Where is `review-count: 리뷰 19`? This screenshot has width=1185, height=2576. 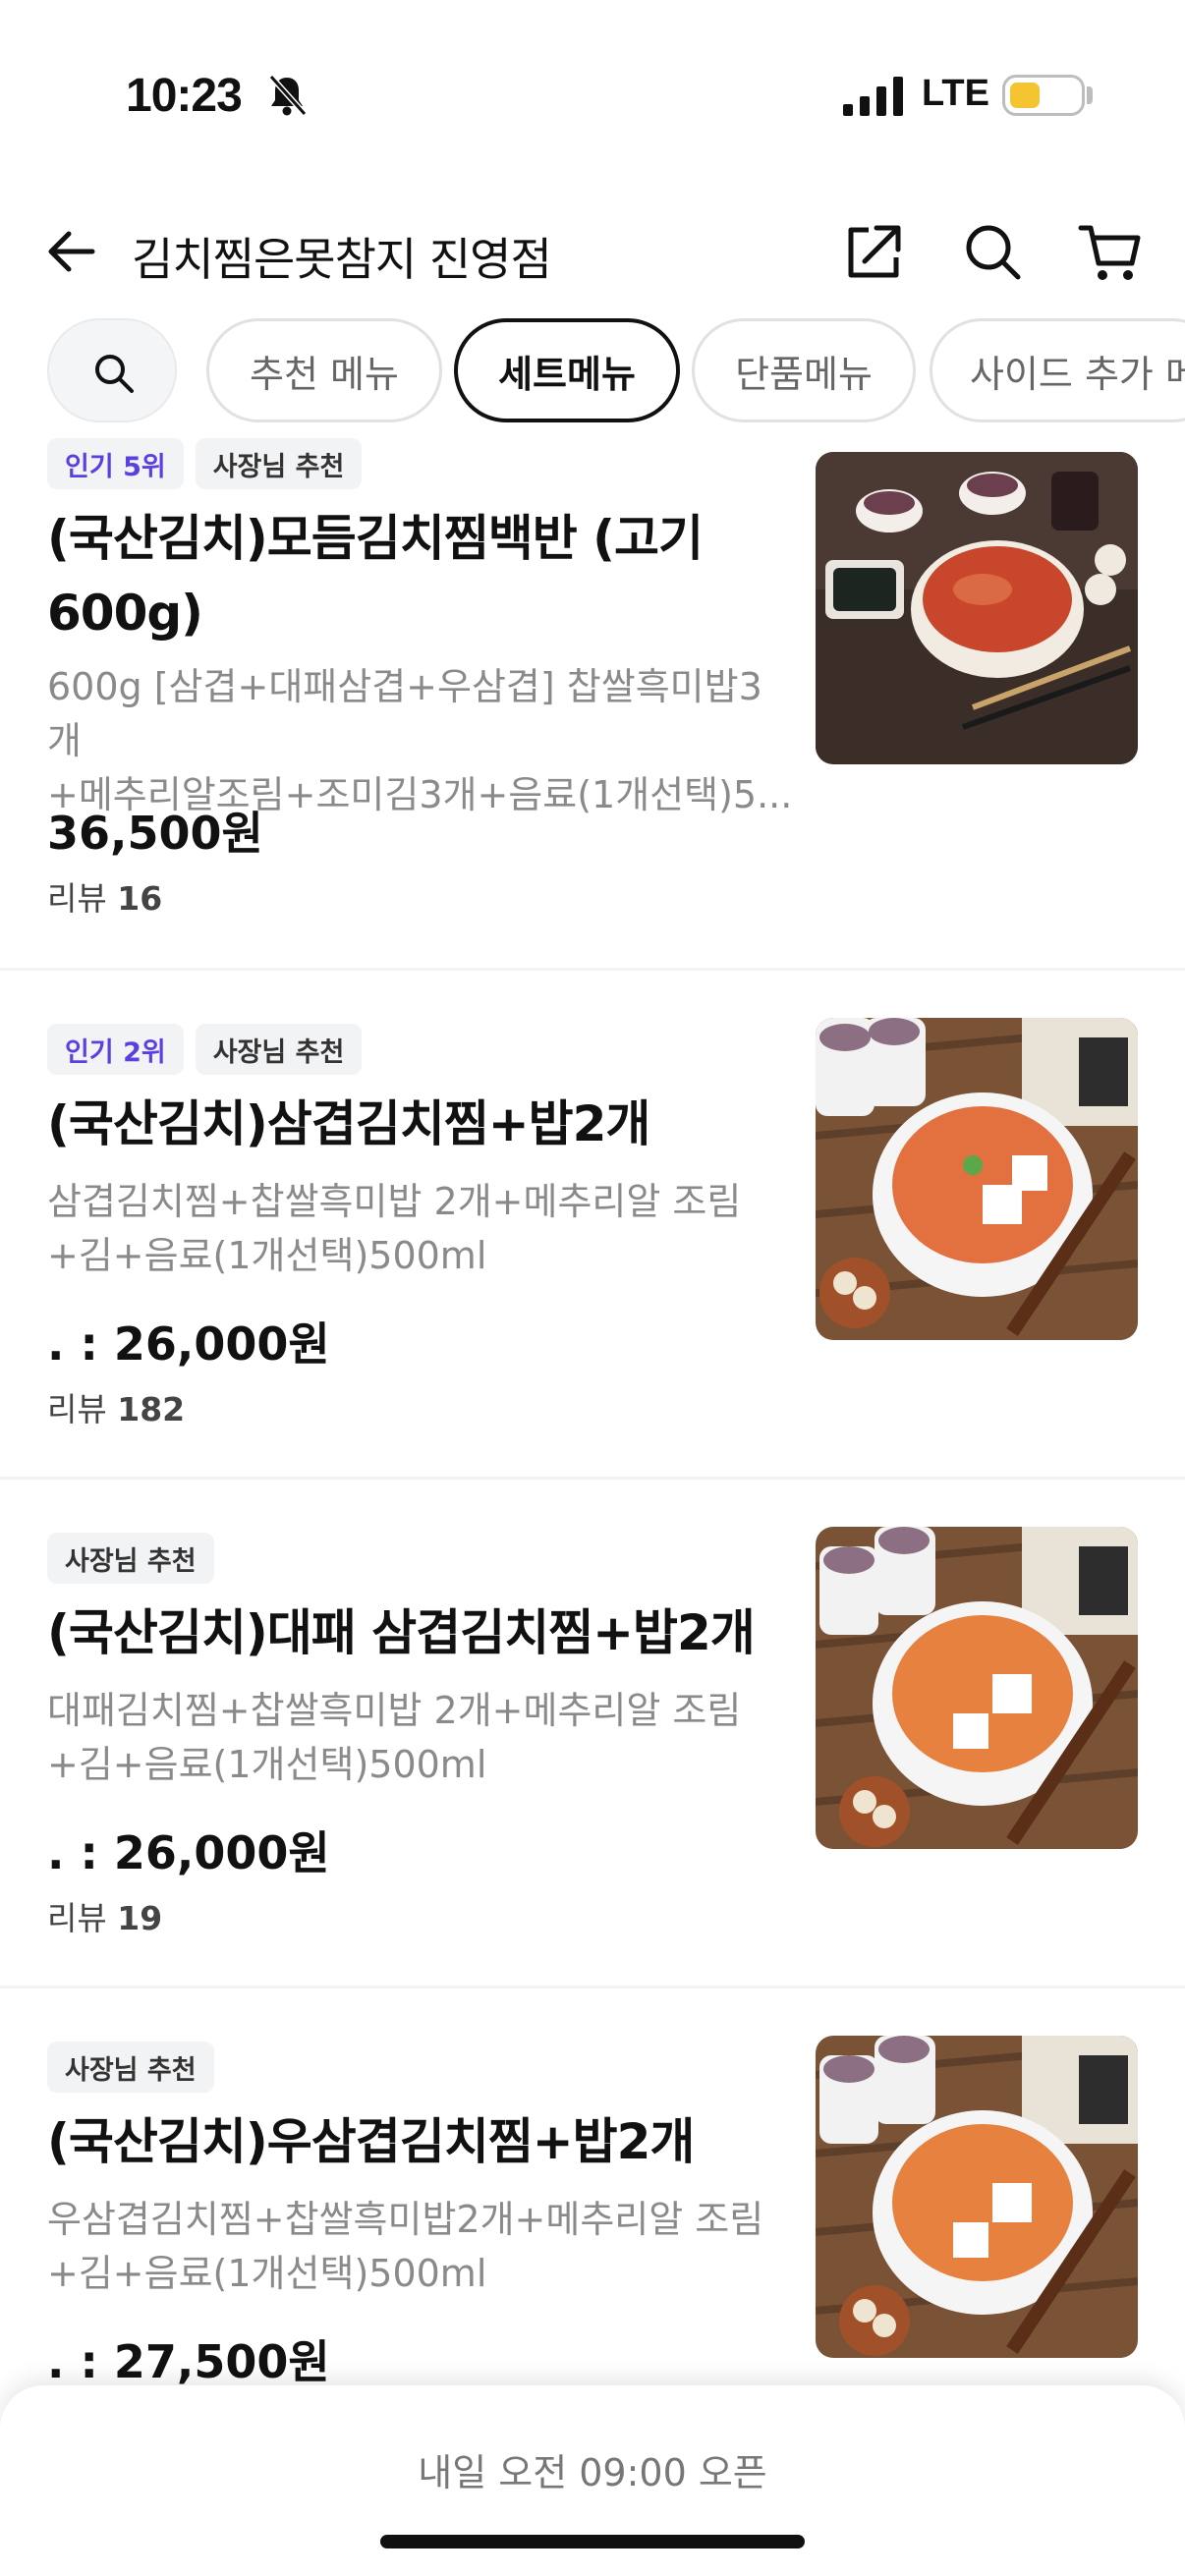 review-count: 리뷰 19 is located at coordinates (105, 1915).